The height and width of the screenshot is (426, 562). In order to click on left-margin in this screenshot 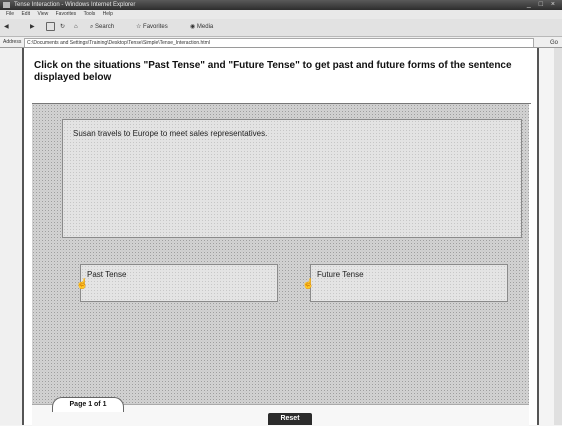, I will do `click(11, 236)`.